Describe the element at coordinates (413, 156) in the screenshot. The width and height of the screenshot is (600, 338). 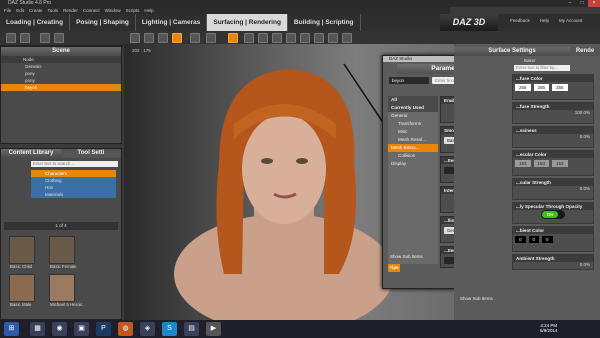
I see `tree-item: Collision` at that location.